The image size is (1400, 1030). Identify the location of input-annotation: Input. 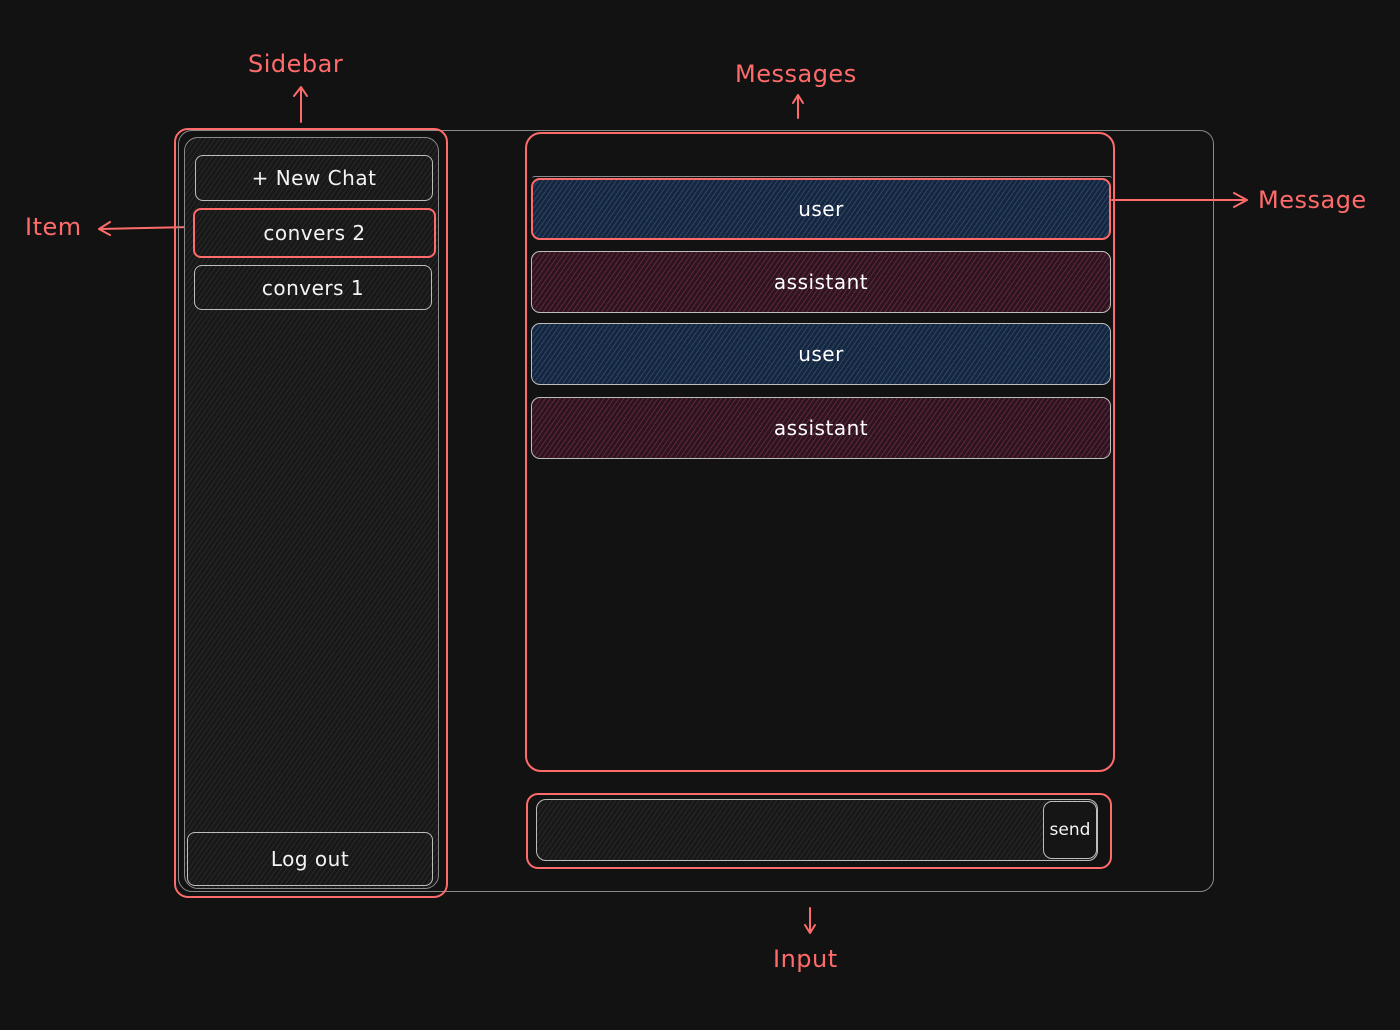
(805, 959).